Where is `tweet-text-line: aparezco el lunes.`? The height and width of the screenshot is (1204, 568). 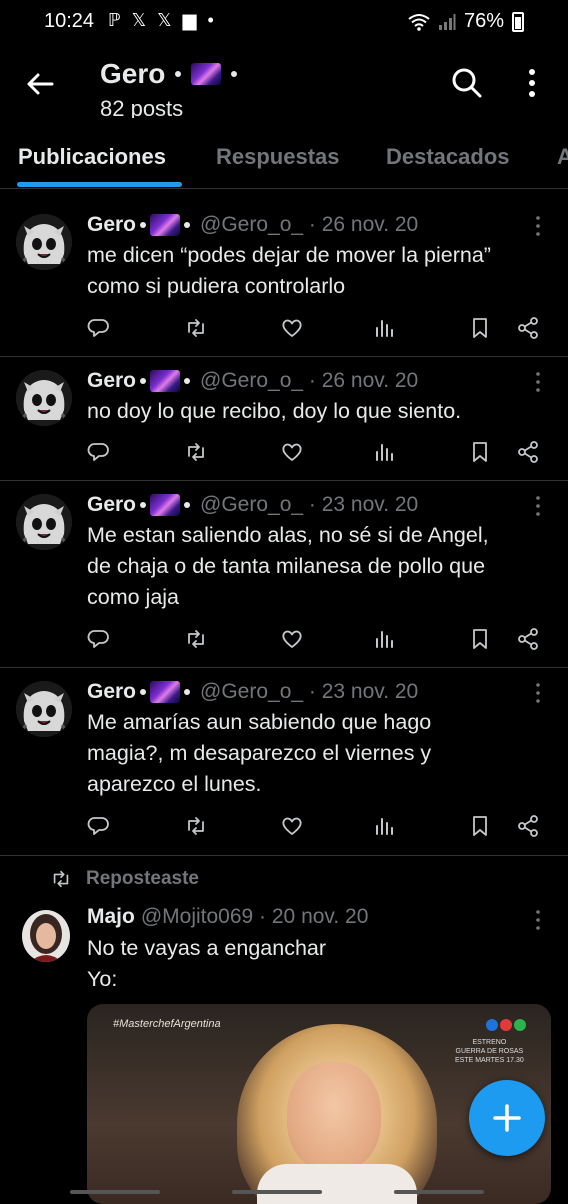 tweet-text-line: aparezco el lunes. is located at coordinates (174, 784).